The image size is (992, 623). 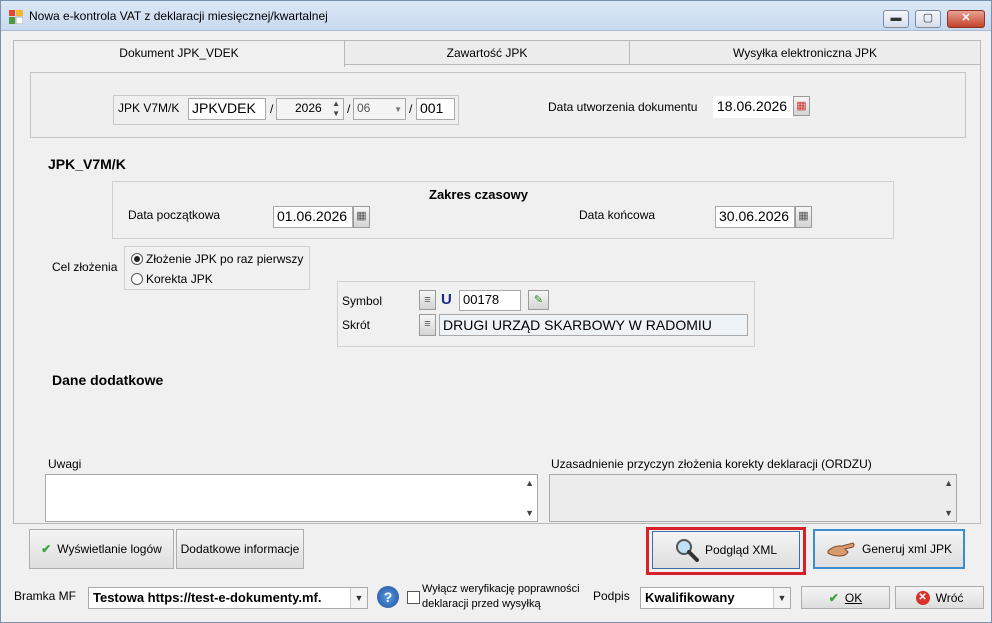 What do you see at coordinates (179, 53) in the screenshot?
I see `tab-dokument: Dokument JPK_VDEK` at bounding box center [179, 53].